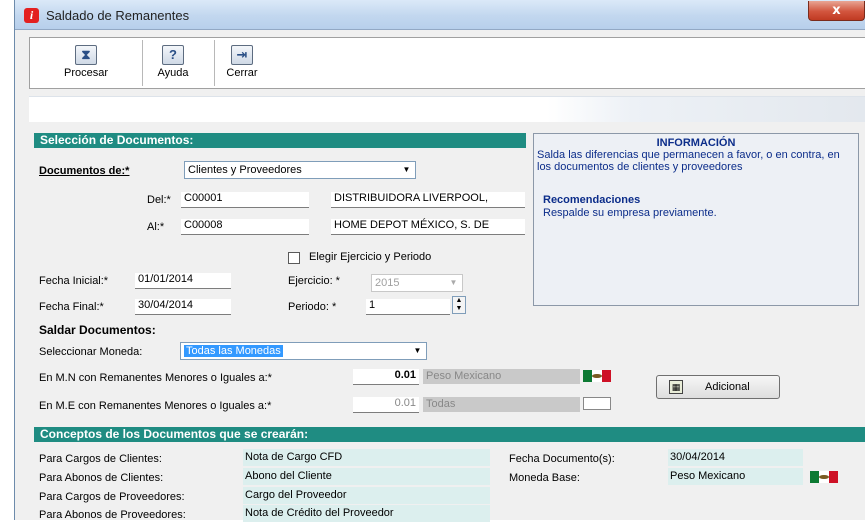 The height and width of the screenshot is (522, 865). I want to click on mn-currency-field: Peso Mexicano, so click(501, 376).